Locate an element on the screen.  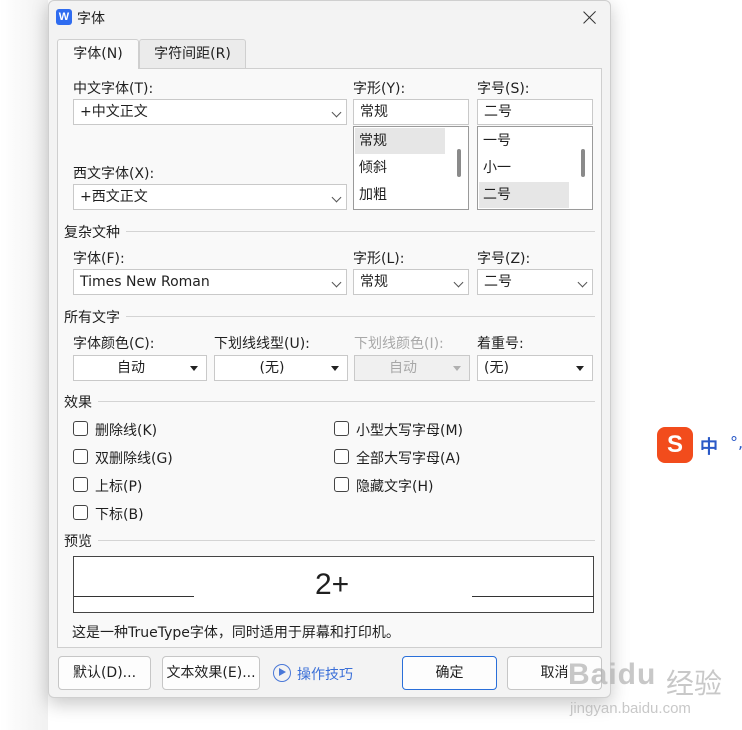
strikethrough-label: 删除线(K) is located at coordinates (126, 431).